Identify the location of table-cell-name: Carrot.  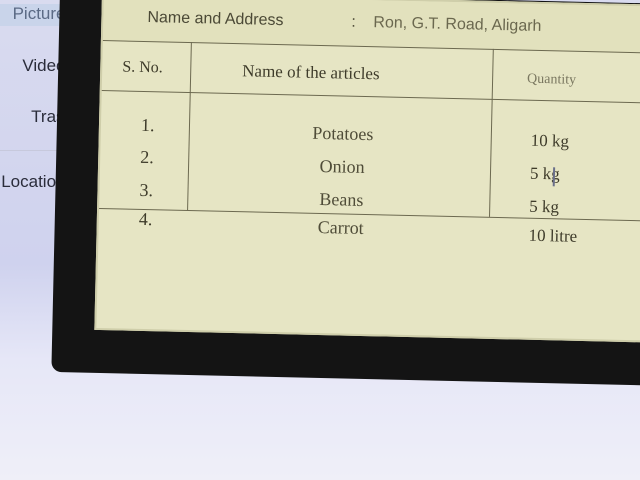
(341, 228).